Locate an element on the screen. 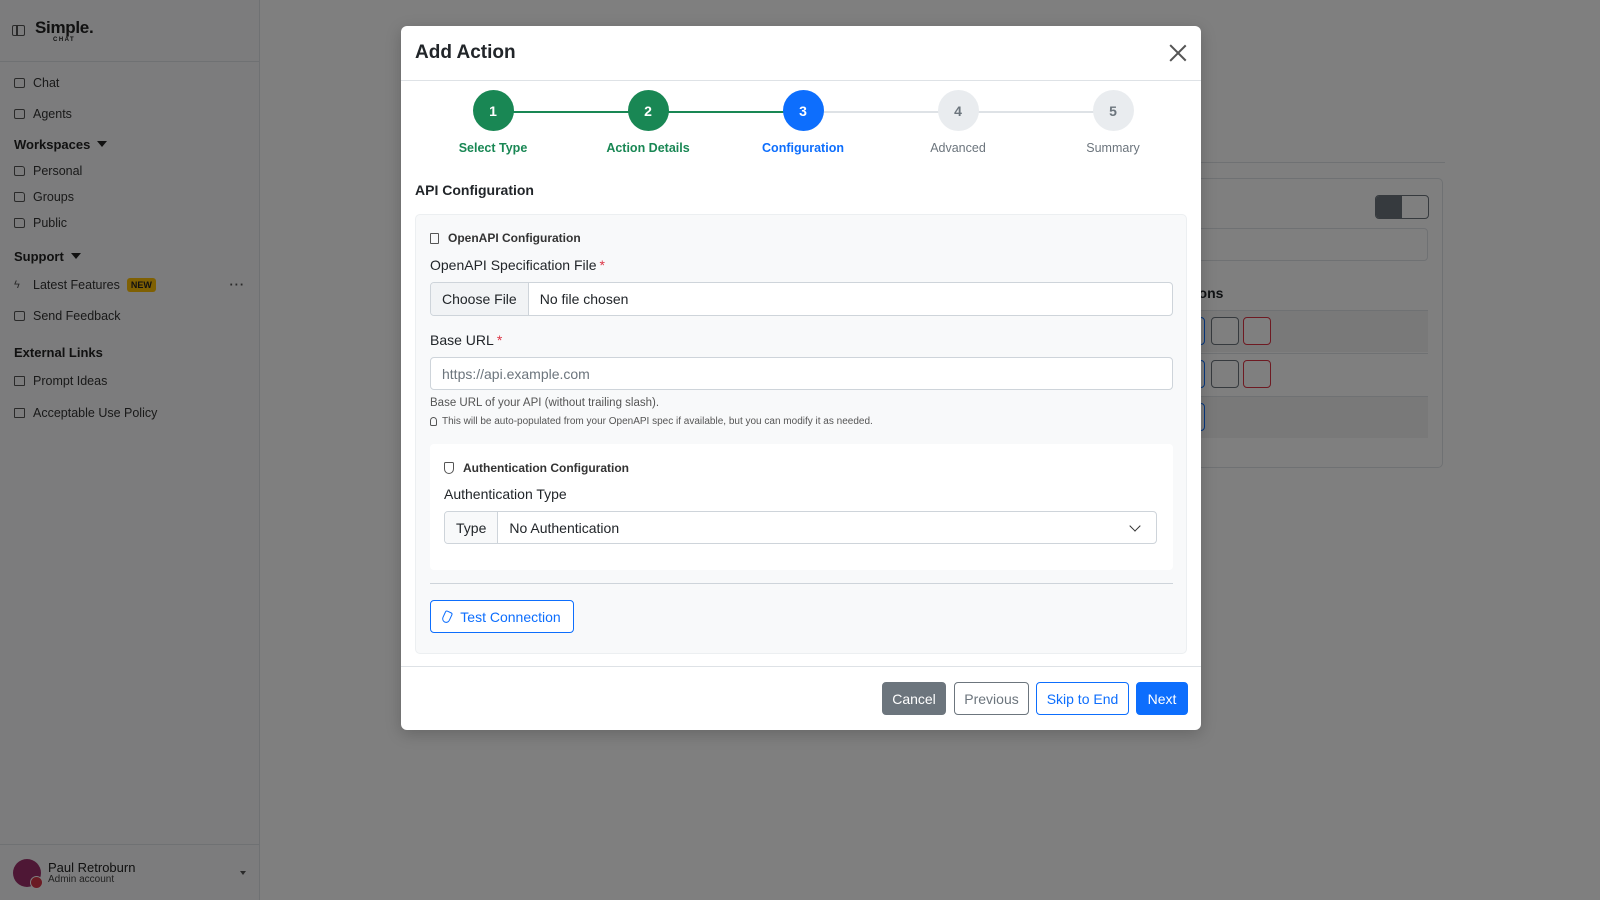 This screenshot has height=900, width=1600. step-number: 4 is located at coordinates (958, 110).